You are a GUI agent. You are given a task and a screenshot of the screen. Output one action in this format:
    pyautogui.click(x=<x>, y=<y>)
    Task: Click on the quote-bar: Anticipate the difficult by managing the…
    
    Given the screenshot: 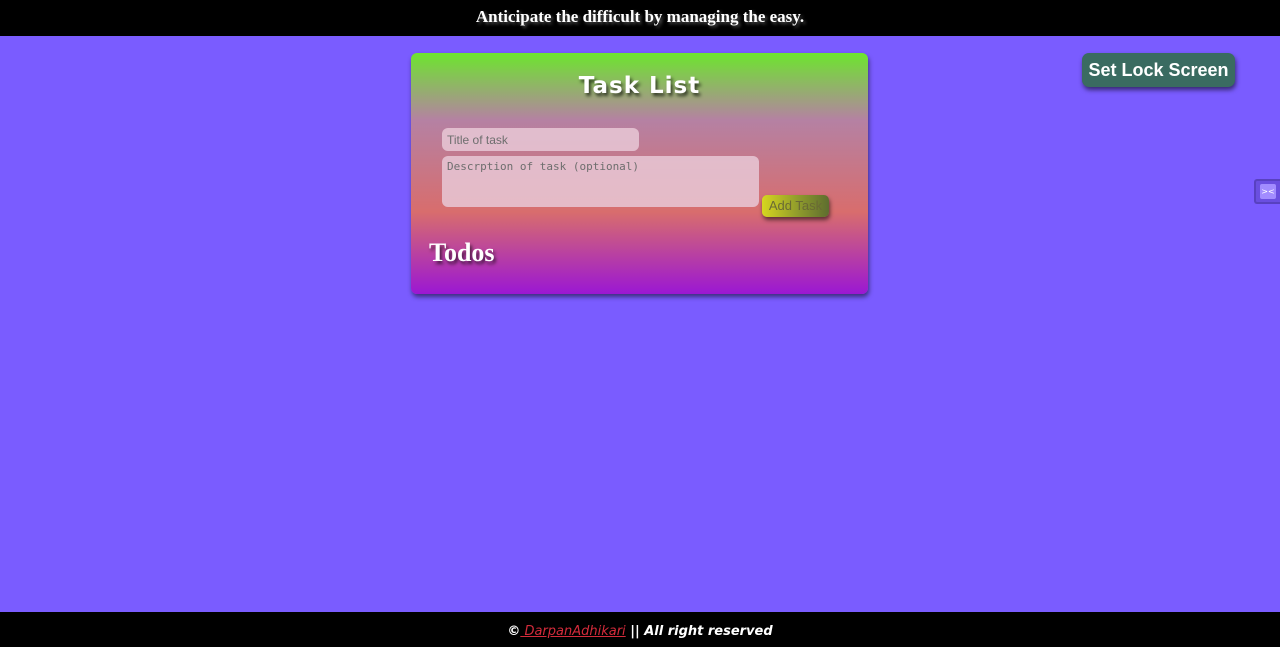 What is the action you would take?
    pyautogui.click(x=640, y=18)
    